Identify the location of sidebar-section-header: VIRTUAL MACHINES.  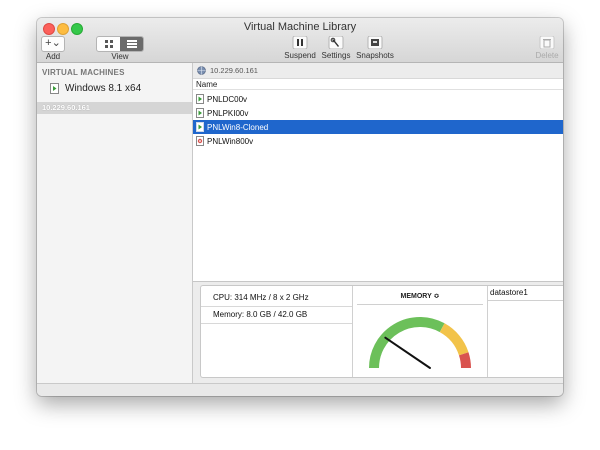
(83, 72).